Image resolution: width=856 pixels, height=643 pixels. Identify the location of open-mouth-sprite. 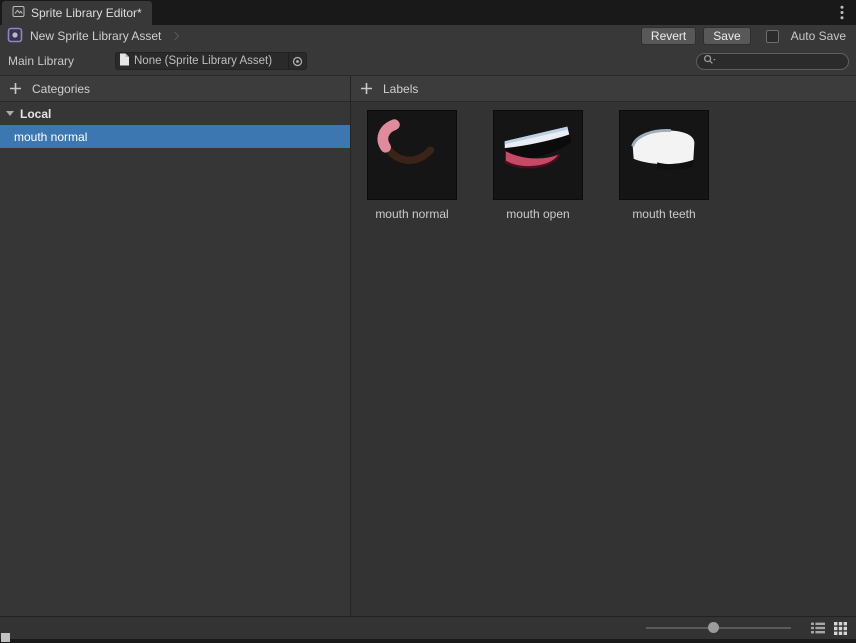
(538, 155).